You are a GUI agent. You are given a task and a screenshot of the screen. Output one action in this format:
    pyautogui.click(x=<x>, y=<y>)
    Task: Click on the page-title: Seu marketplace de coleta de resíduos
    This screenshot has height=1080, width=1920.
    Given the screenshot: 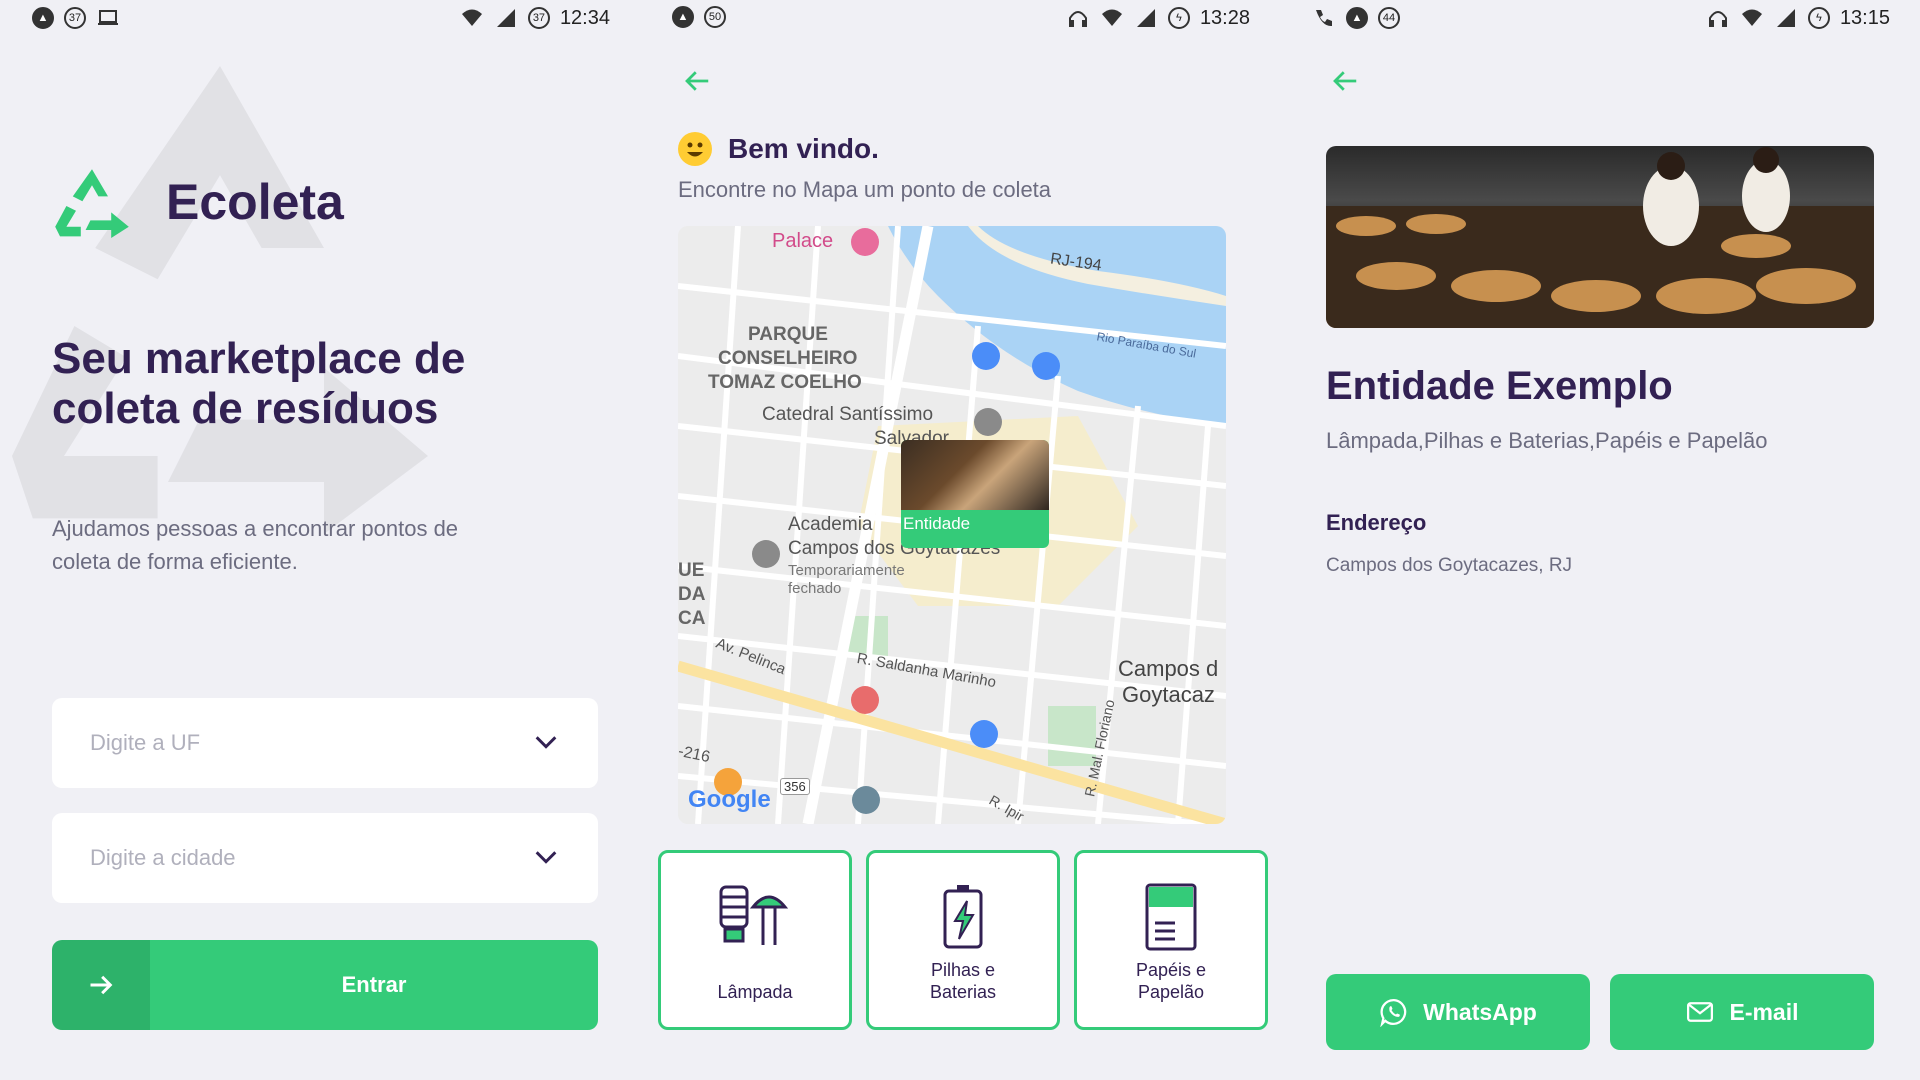 What is the action you would take?
    pyautogui.click(x=259, y=383)
    